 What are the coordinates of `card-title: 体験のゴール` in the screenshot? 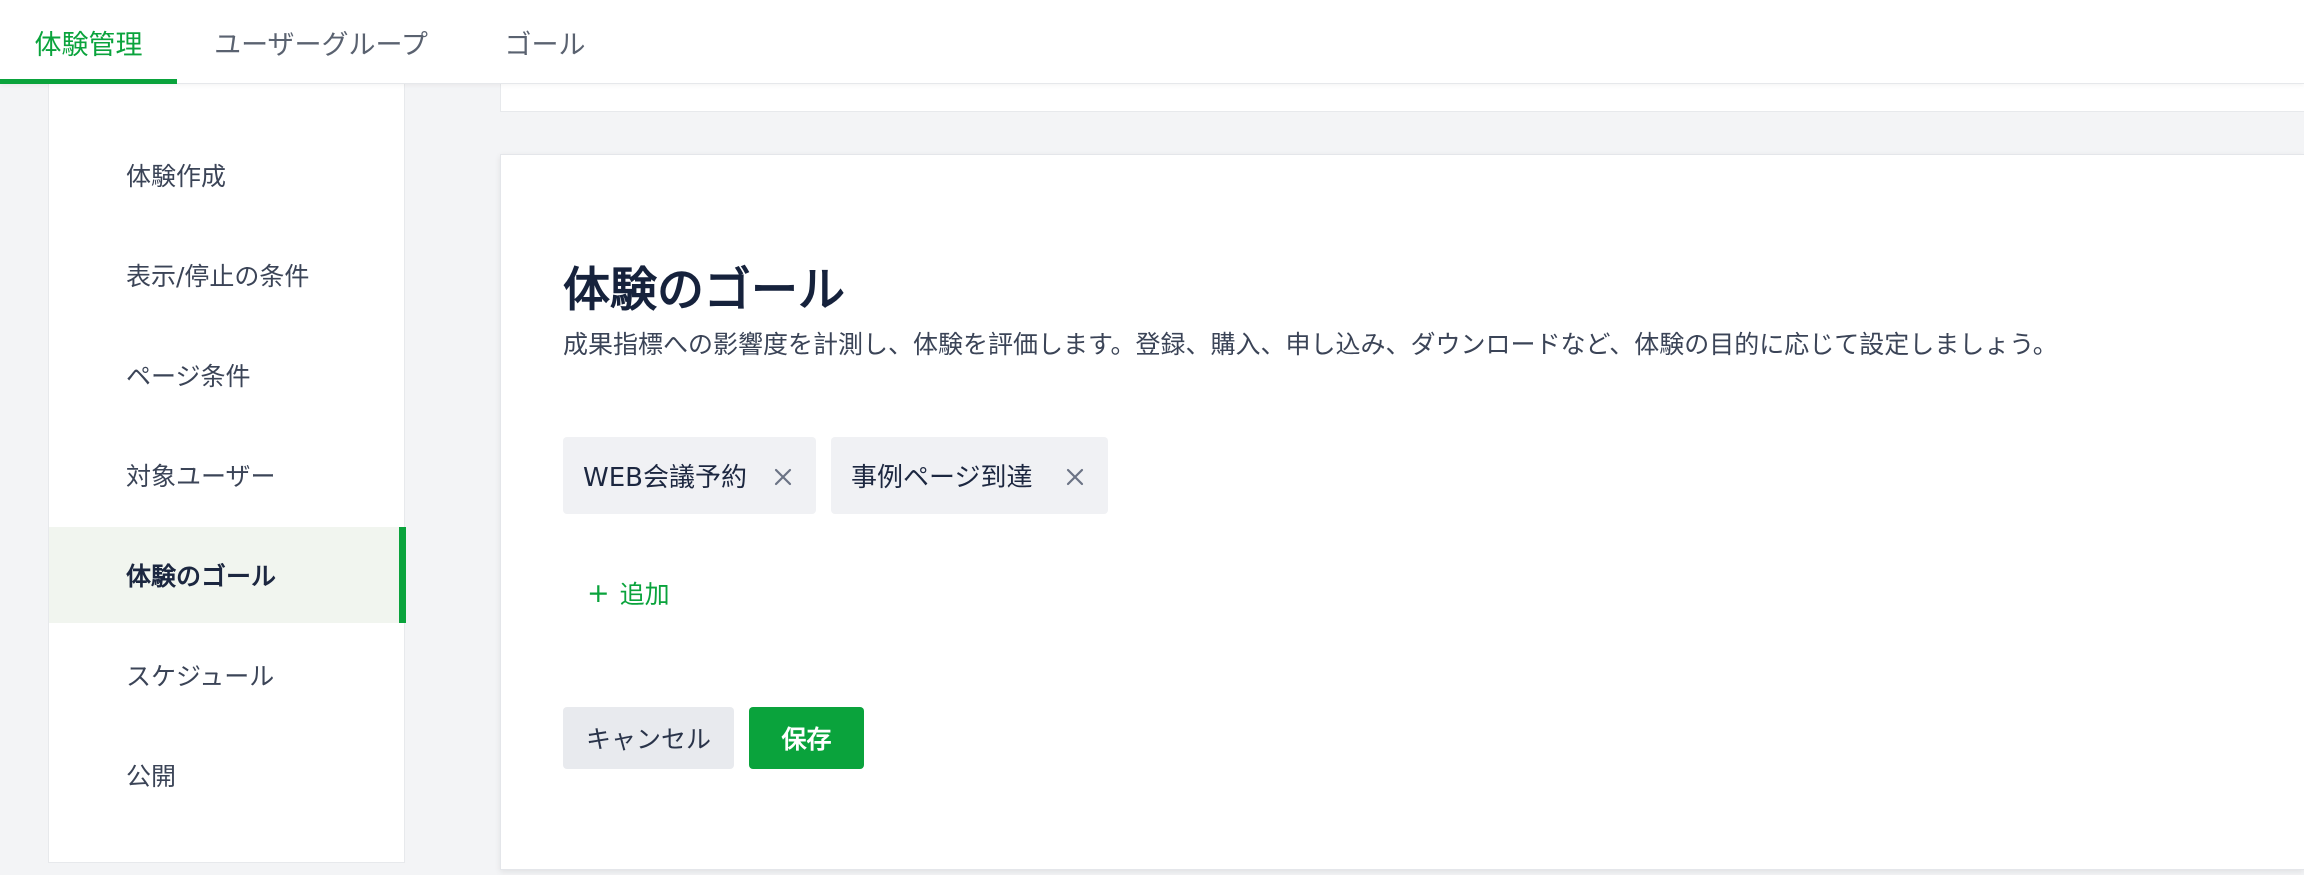 It's located at (704, 290).